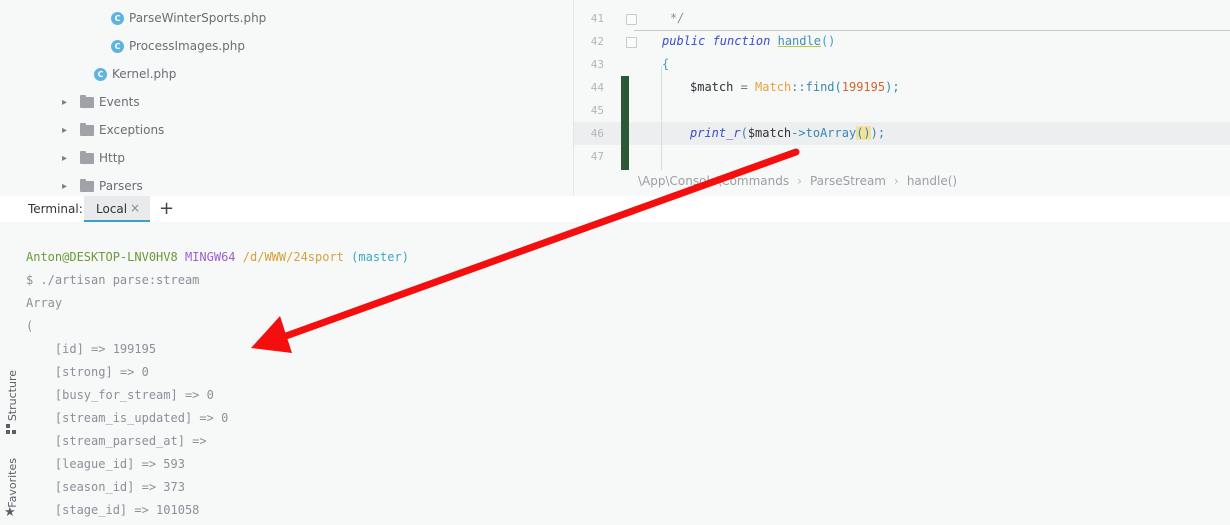  I want to click on structure-tool-button: Structure, so click(12, 403).